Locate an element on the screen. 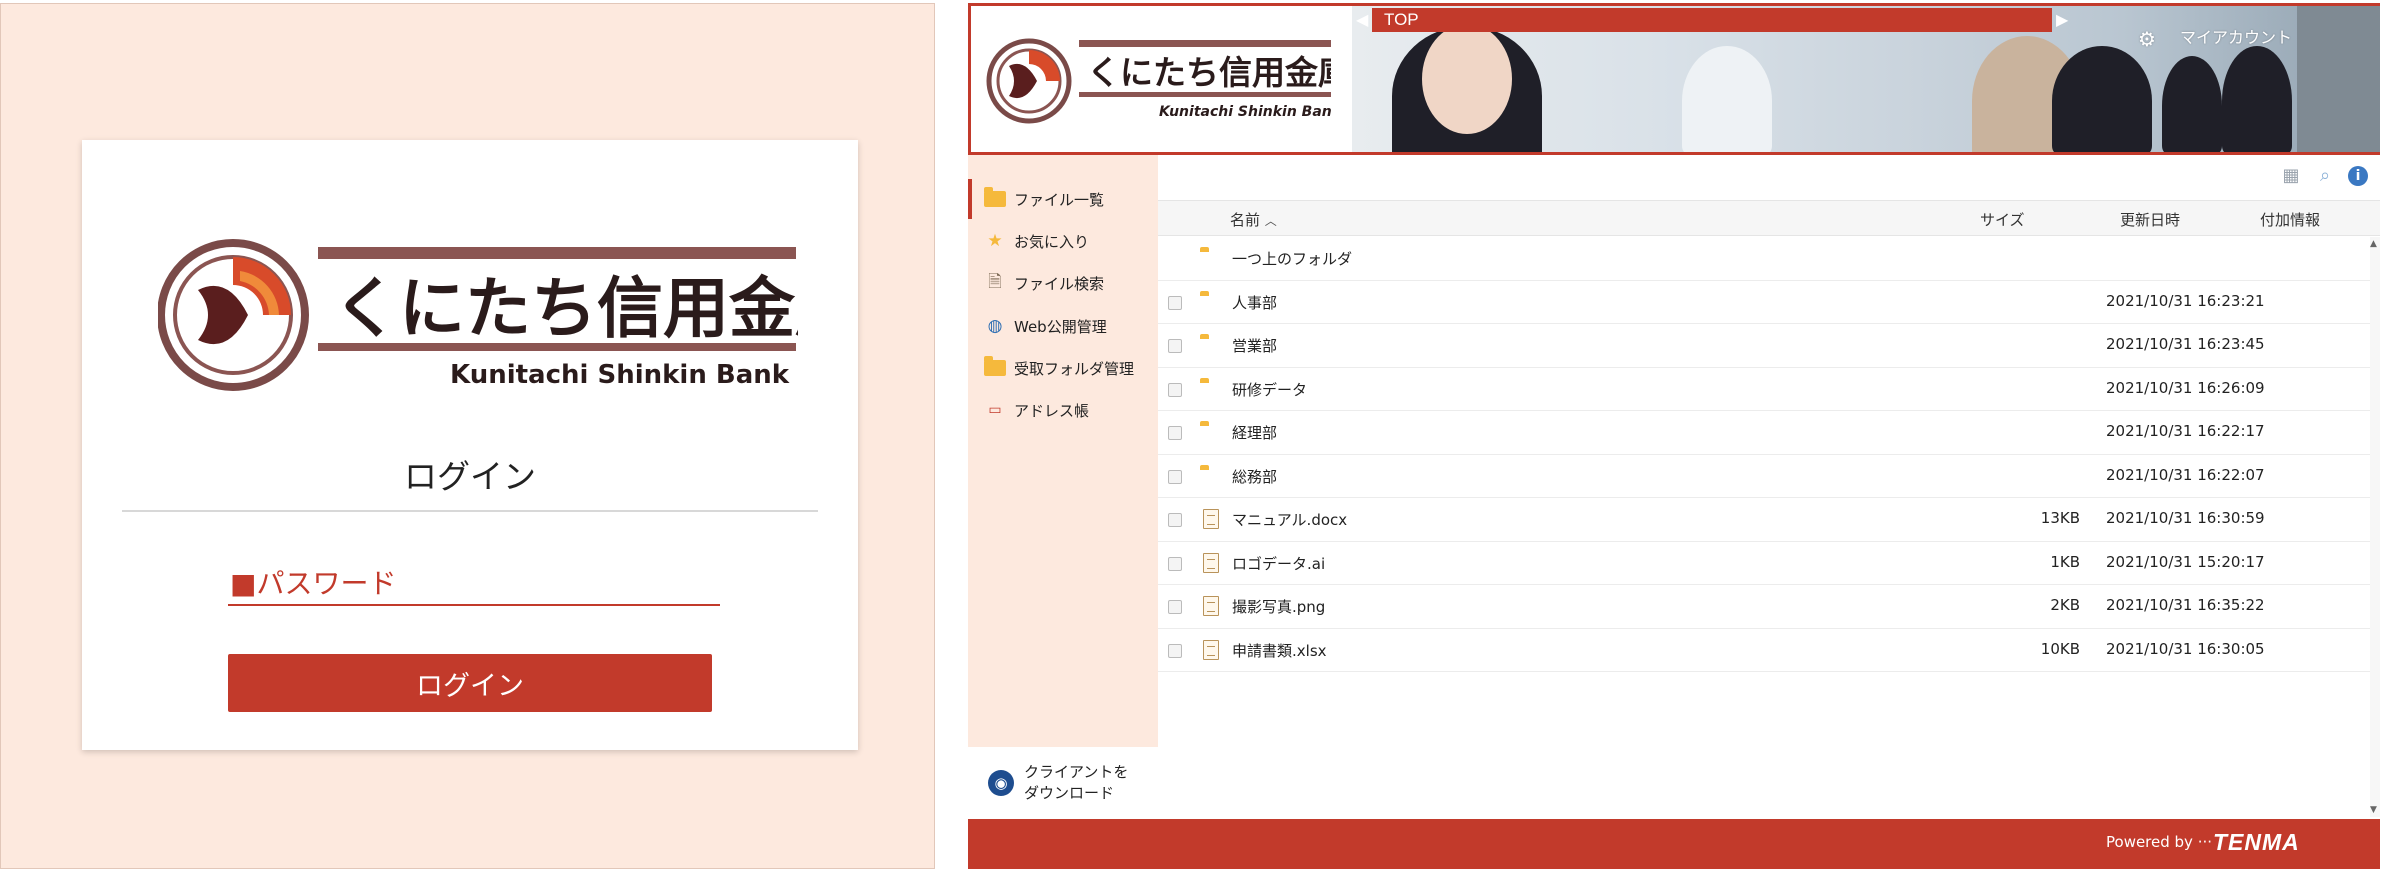  table-row: 総務部 2021/10/31 16:22:07 is located at coordinates (1764, 476).